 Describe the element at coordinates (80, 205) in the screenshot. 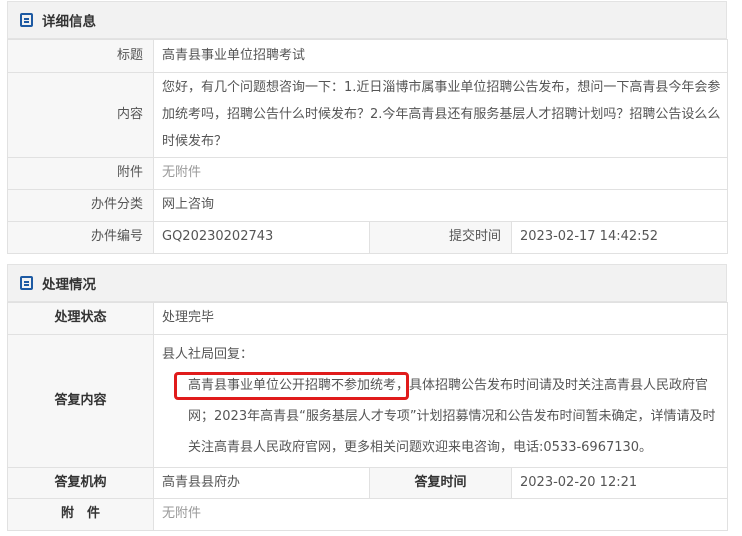

I see `category-label: 办件分类` at that location.